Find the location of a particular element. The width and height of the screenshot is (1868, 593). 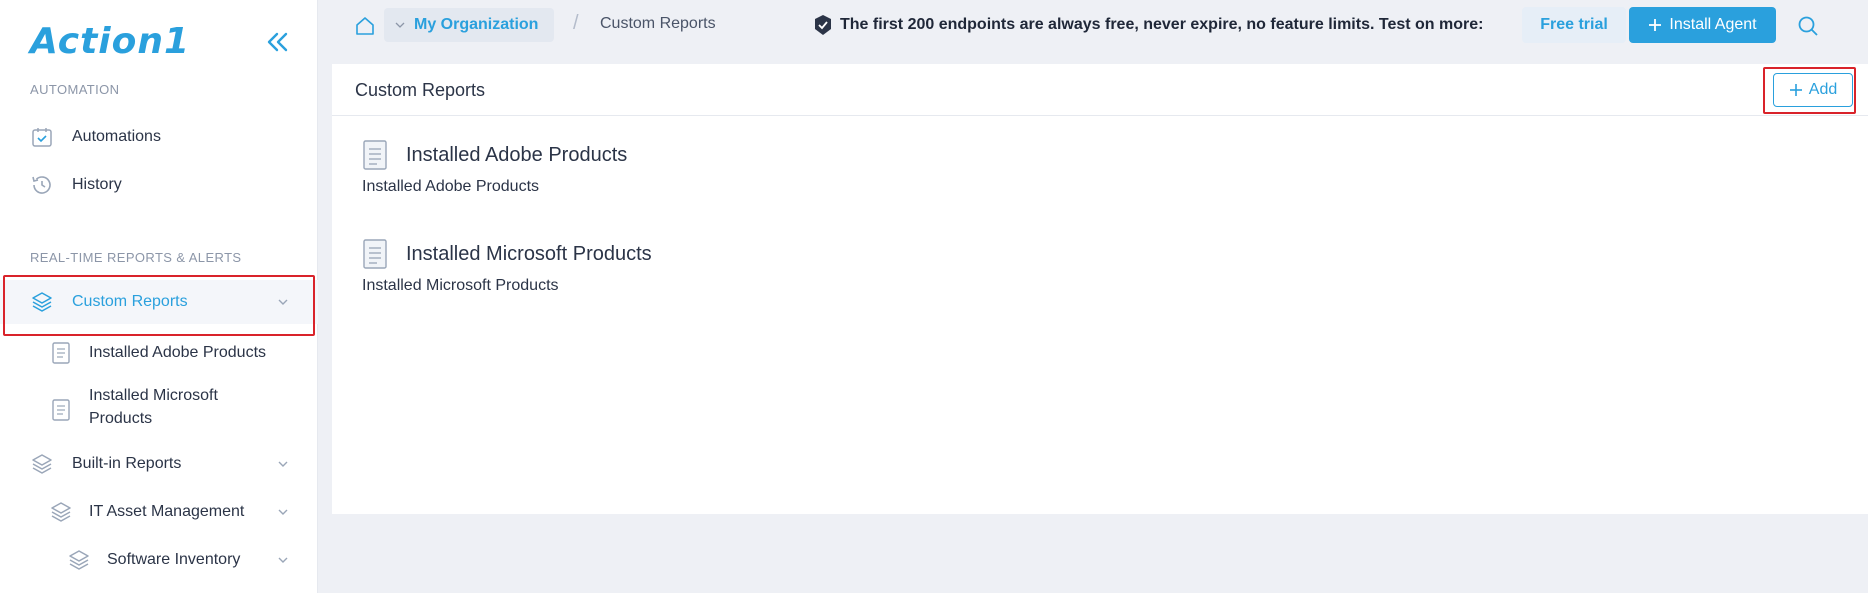

sidebar-item-builtin-reports: Built-in Reports is located at coordinates (159, 464).